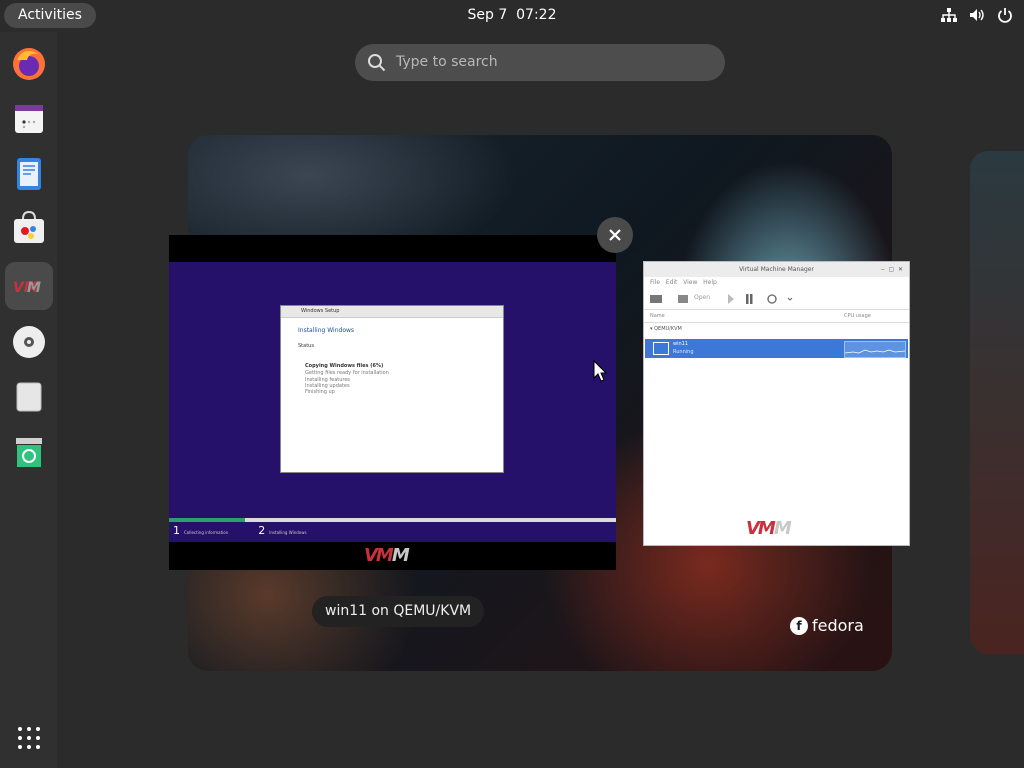 This screenshot has width=1024, height=768. Describe the element at coordinates (201, 530) in the screenshot. I see `setup-step: 1 Collecting information` at that location.